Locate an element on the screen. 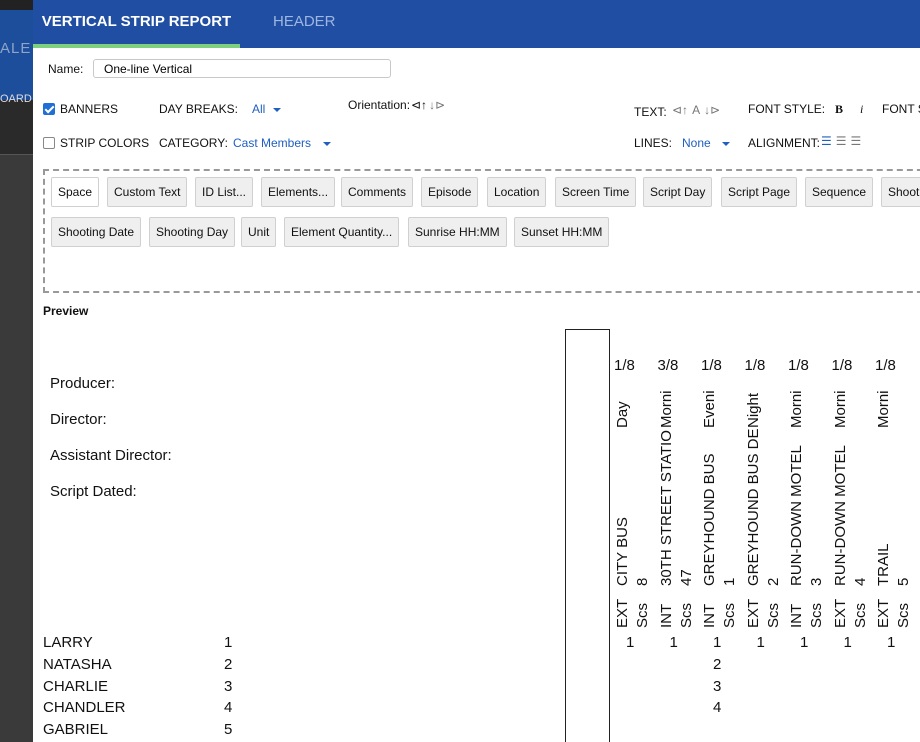 Image resolution: width=920 pixels, height=742 pixels. category-value: Cast Members is located at coordinates (272, 143).